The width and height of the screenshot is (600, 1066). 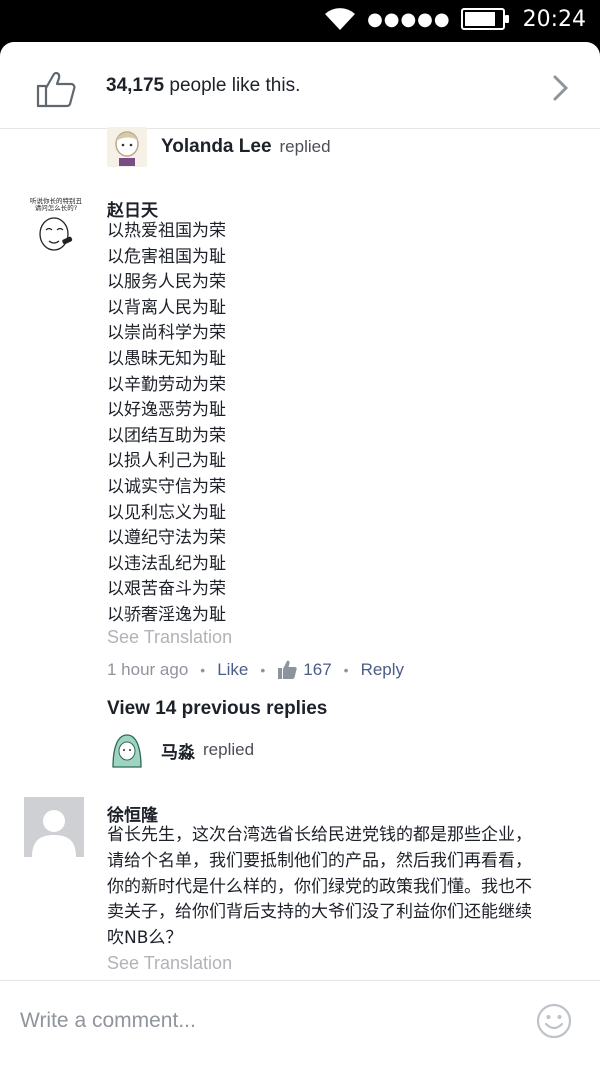 What do you see at coordinates (340, 19) in the screenshot?
I see `wifi-icon` at bounding box center [340, 19].